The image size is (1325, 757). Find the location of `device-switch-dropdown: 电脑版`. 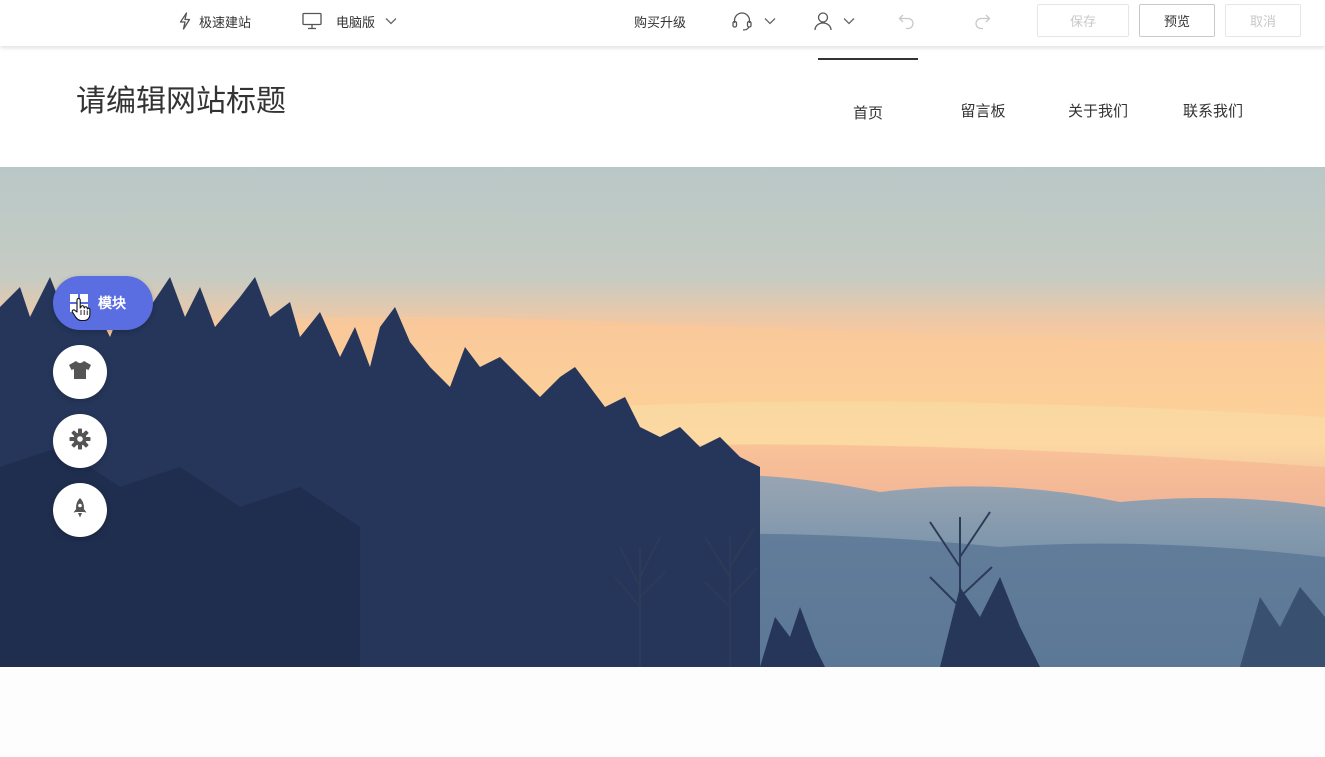

device-switch-dropdown: 电脑版 is located at coordinates (349, 21).